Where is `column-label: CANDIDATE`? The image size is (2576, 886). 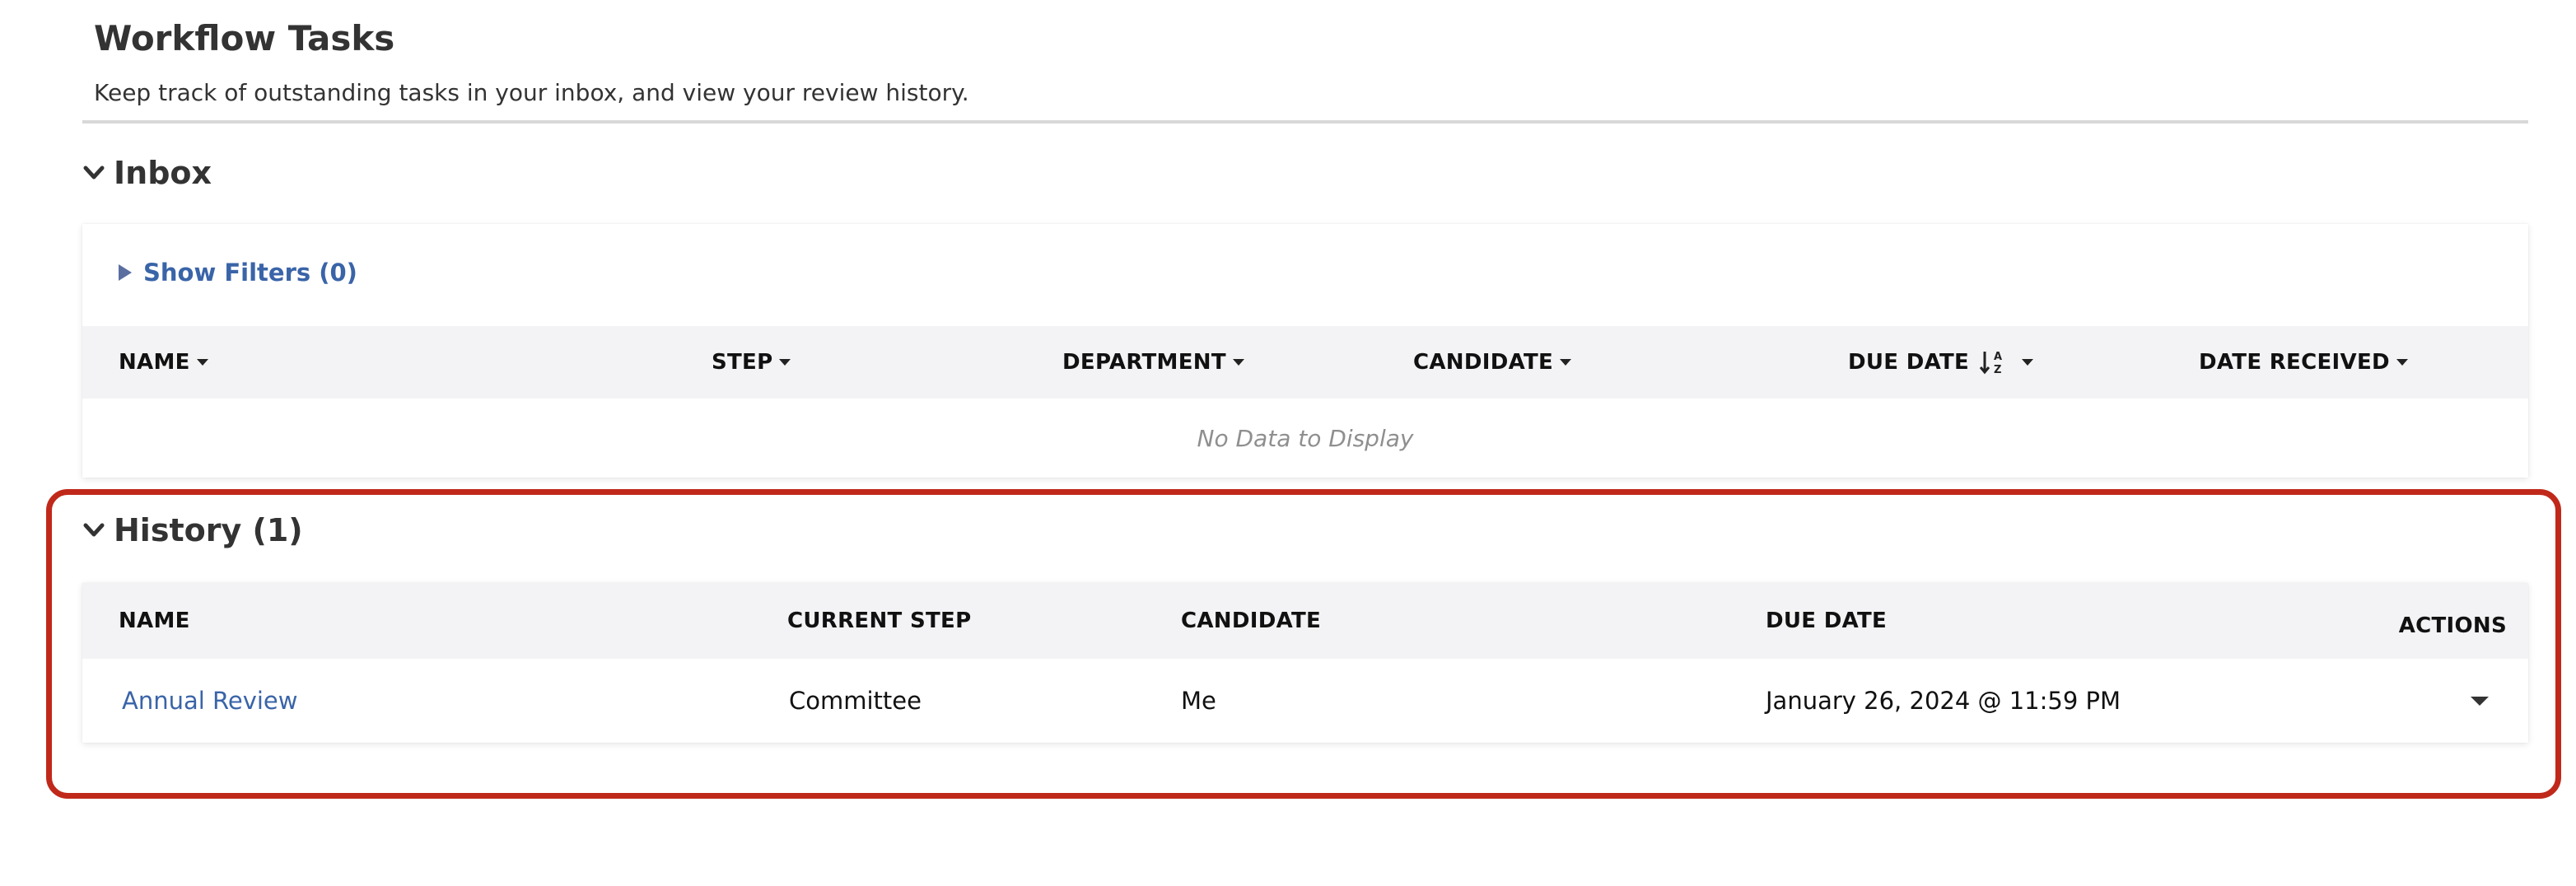
column-label: CANDIDATE is located at coordinates (1483, 362).